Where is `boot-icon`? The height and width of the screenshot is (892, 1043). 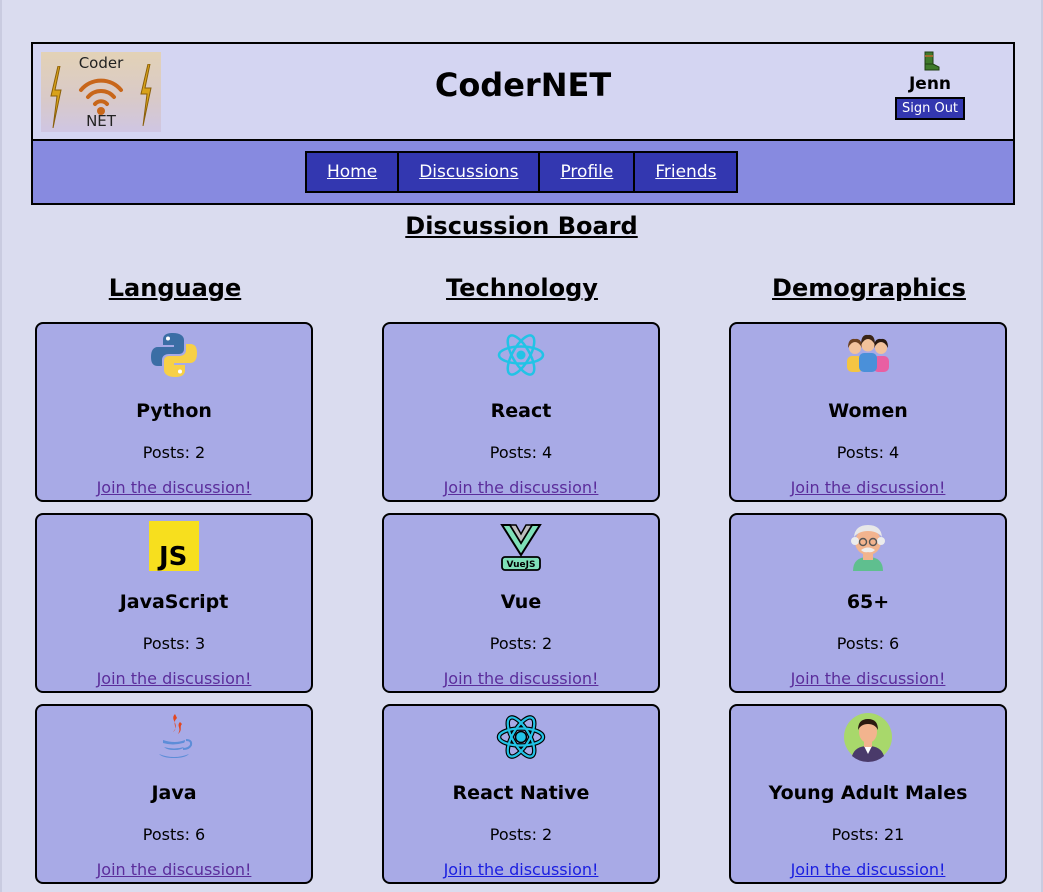
boot-icon is located at coordinates (932, 61).